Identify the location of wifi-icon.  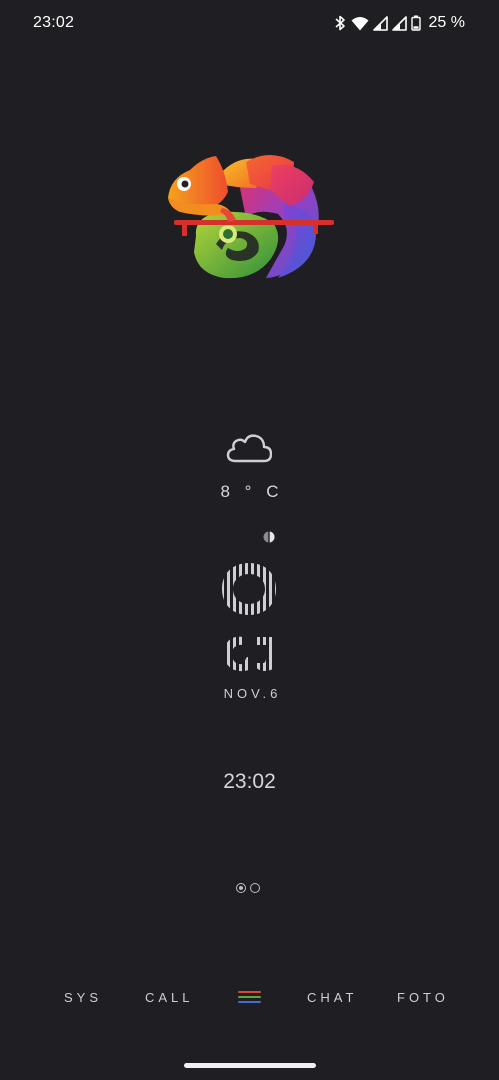
(360, 23).